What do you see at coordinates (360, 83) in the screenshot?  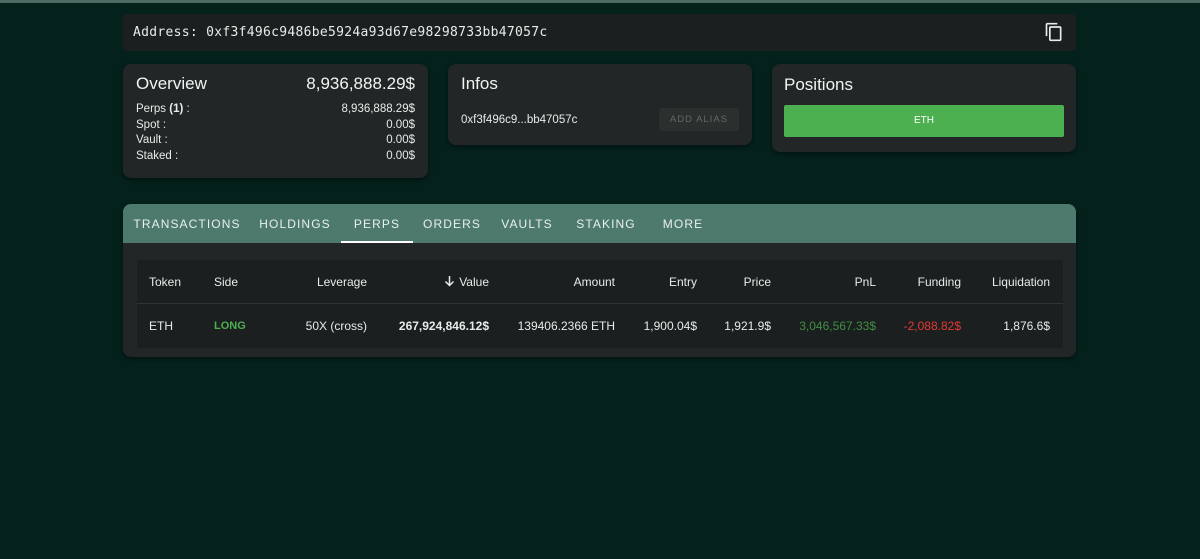 I see `overview-total: 8,936,888.29$` at bounding box center [360, 83].